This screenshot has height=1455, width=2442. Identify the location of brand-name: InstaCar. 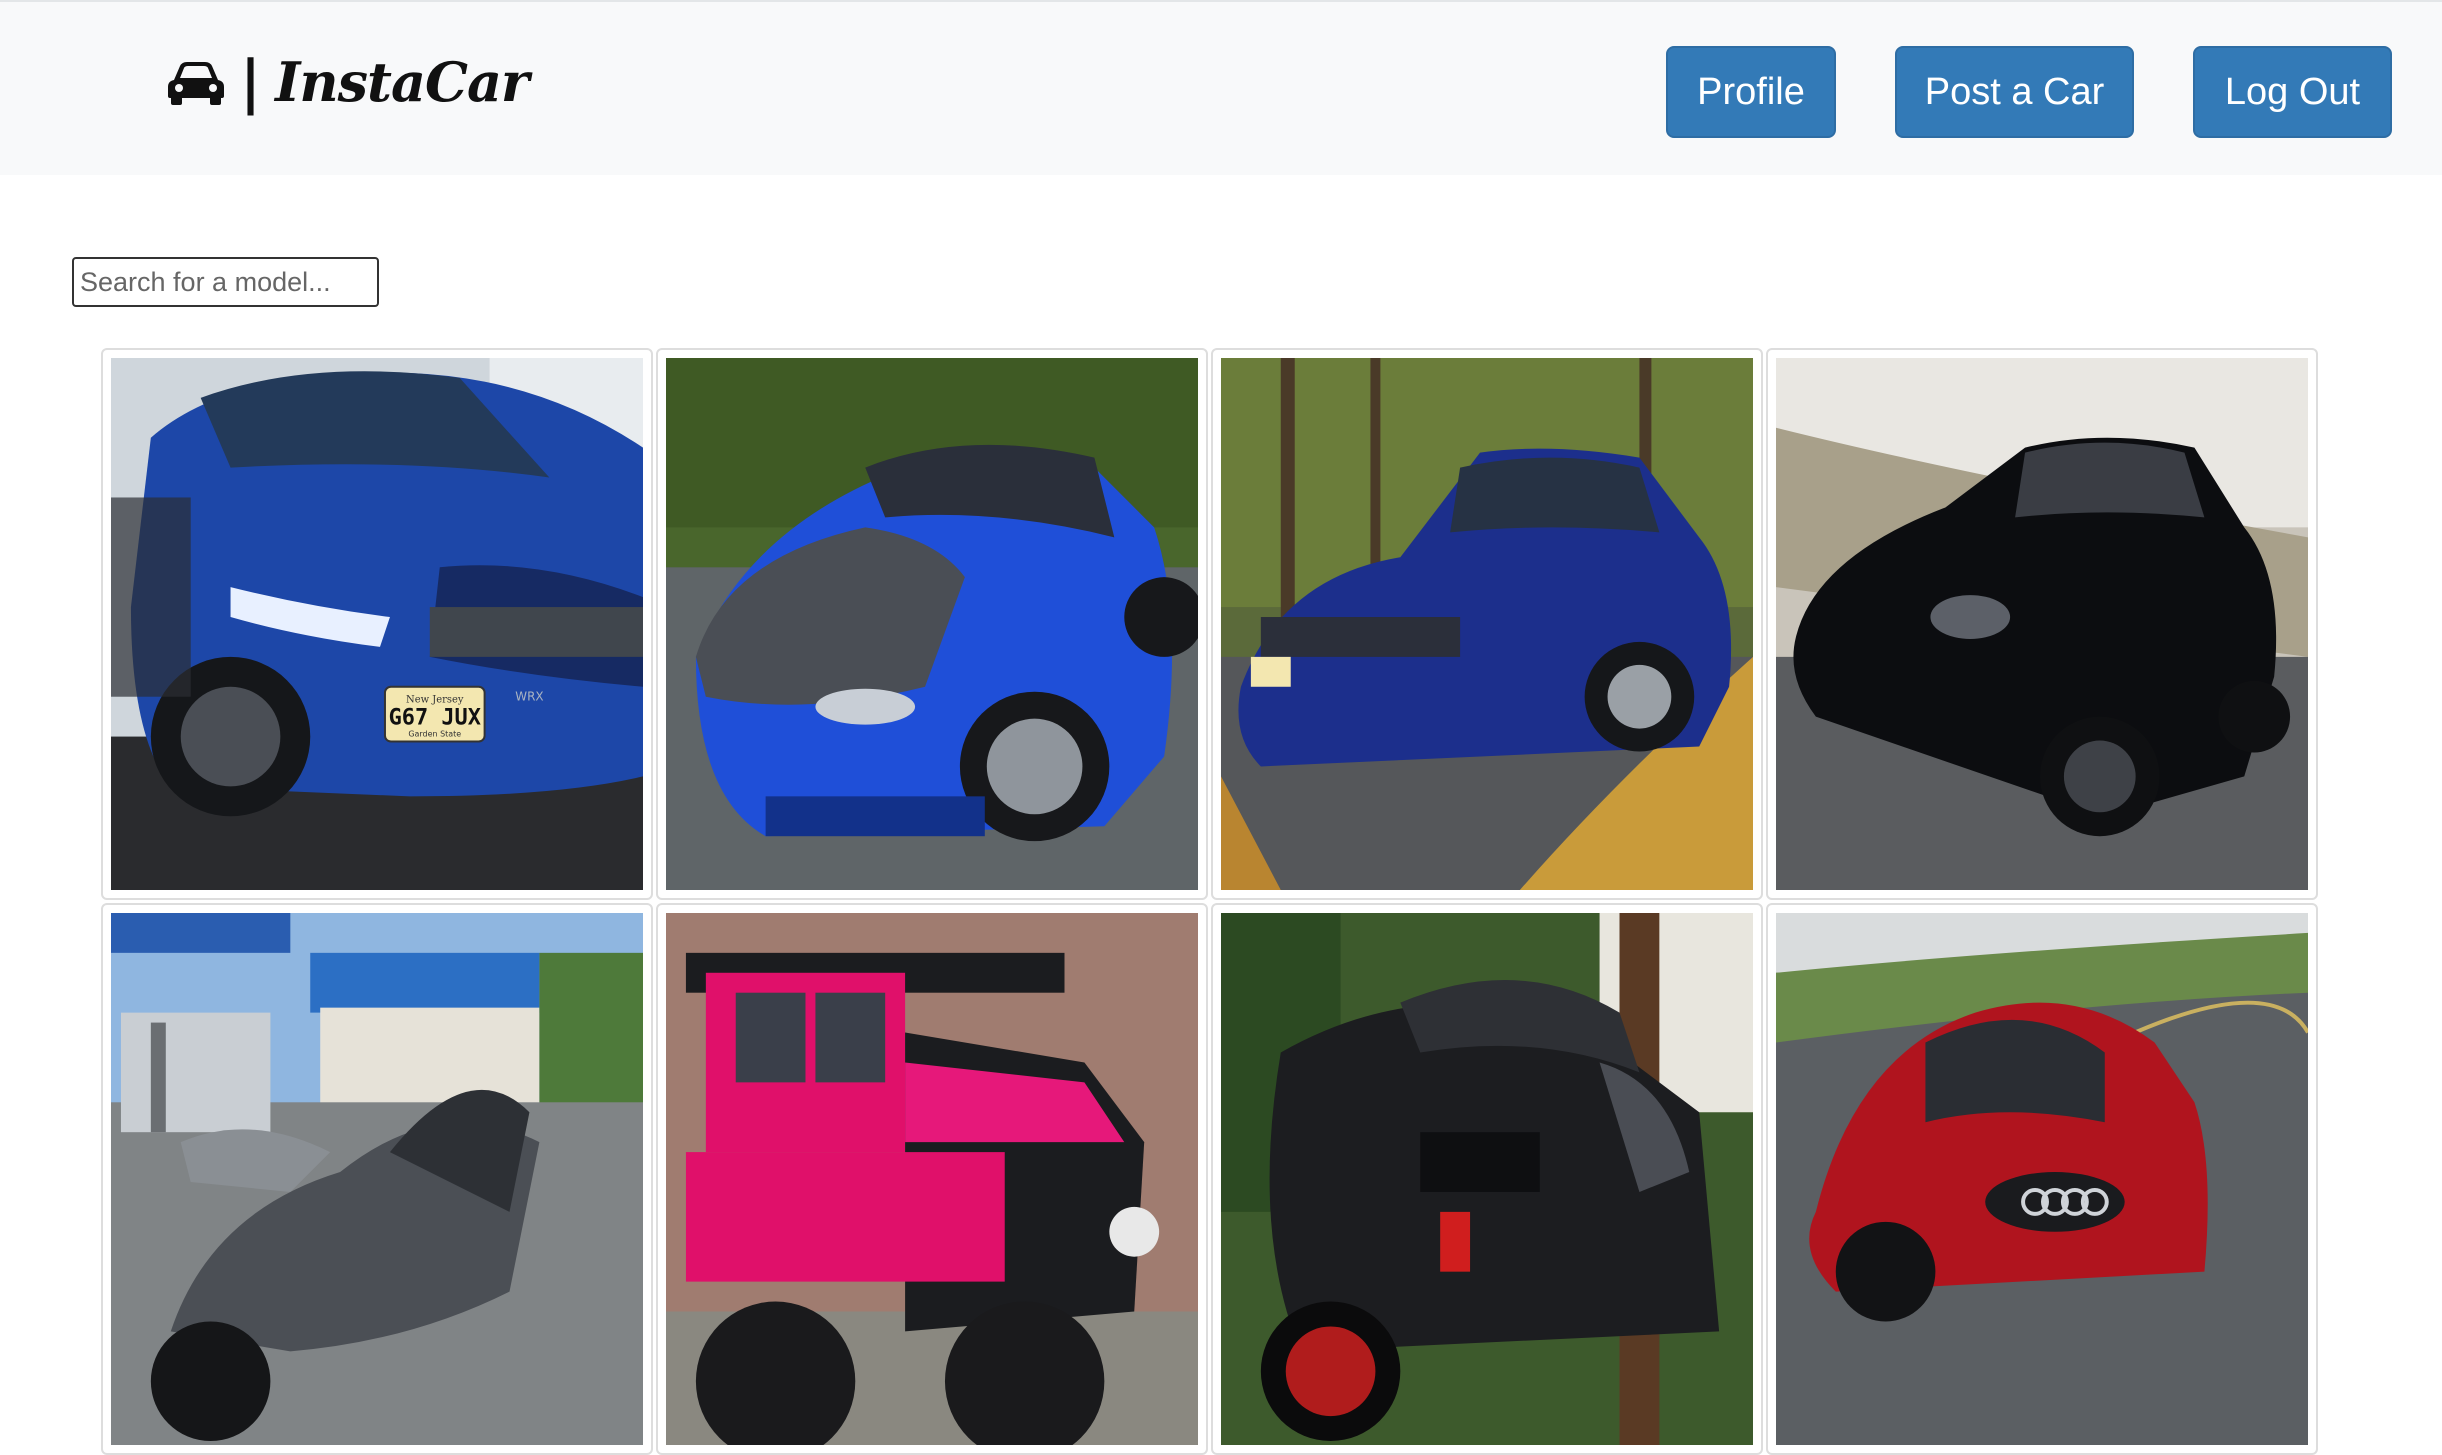
(402, 82).